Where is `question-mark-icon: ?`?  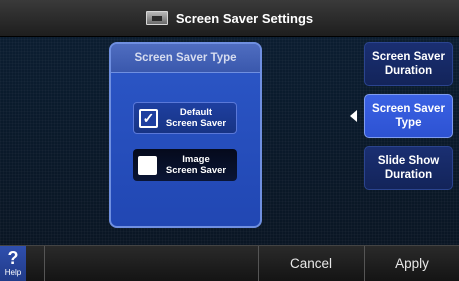 question-mark-icon: ? is located at coordinates (13, 258).